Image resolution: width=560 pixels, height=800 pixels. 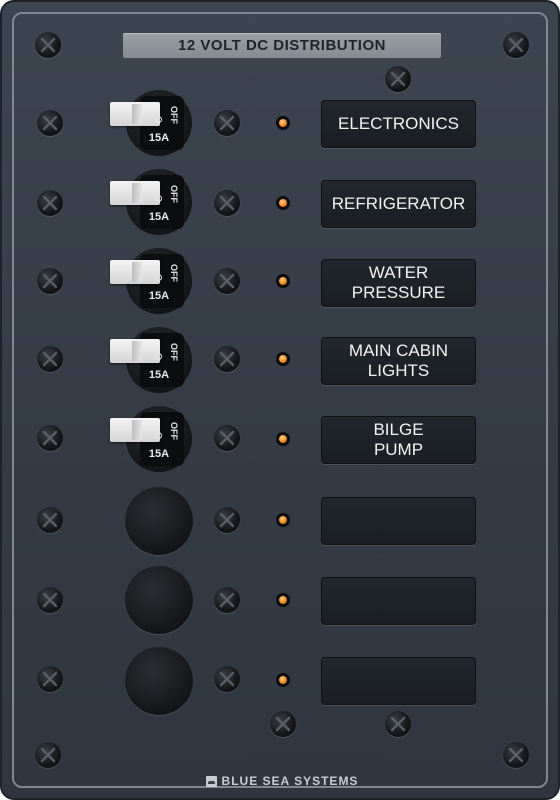 I want to click on circuit-label: REFRIGERATOR, so click(x=398, y=204).